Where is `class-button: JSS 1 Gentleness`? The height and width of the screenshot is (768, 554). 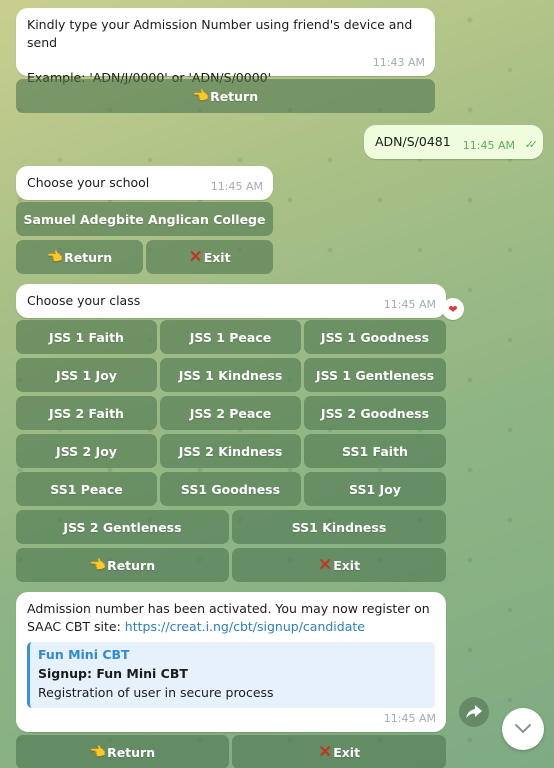 class-button: JSS 1 Gentleness is located at coordinates (375, 375).